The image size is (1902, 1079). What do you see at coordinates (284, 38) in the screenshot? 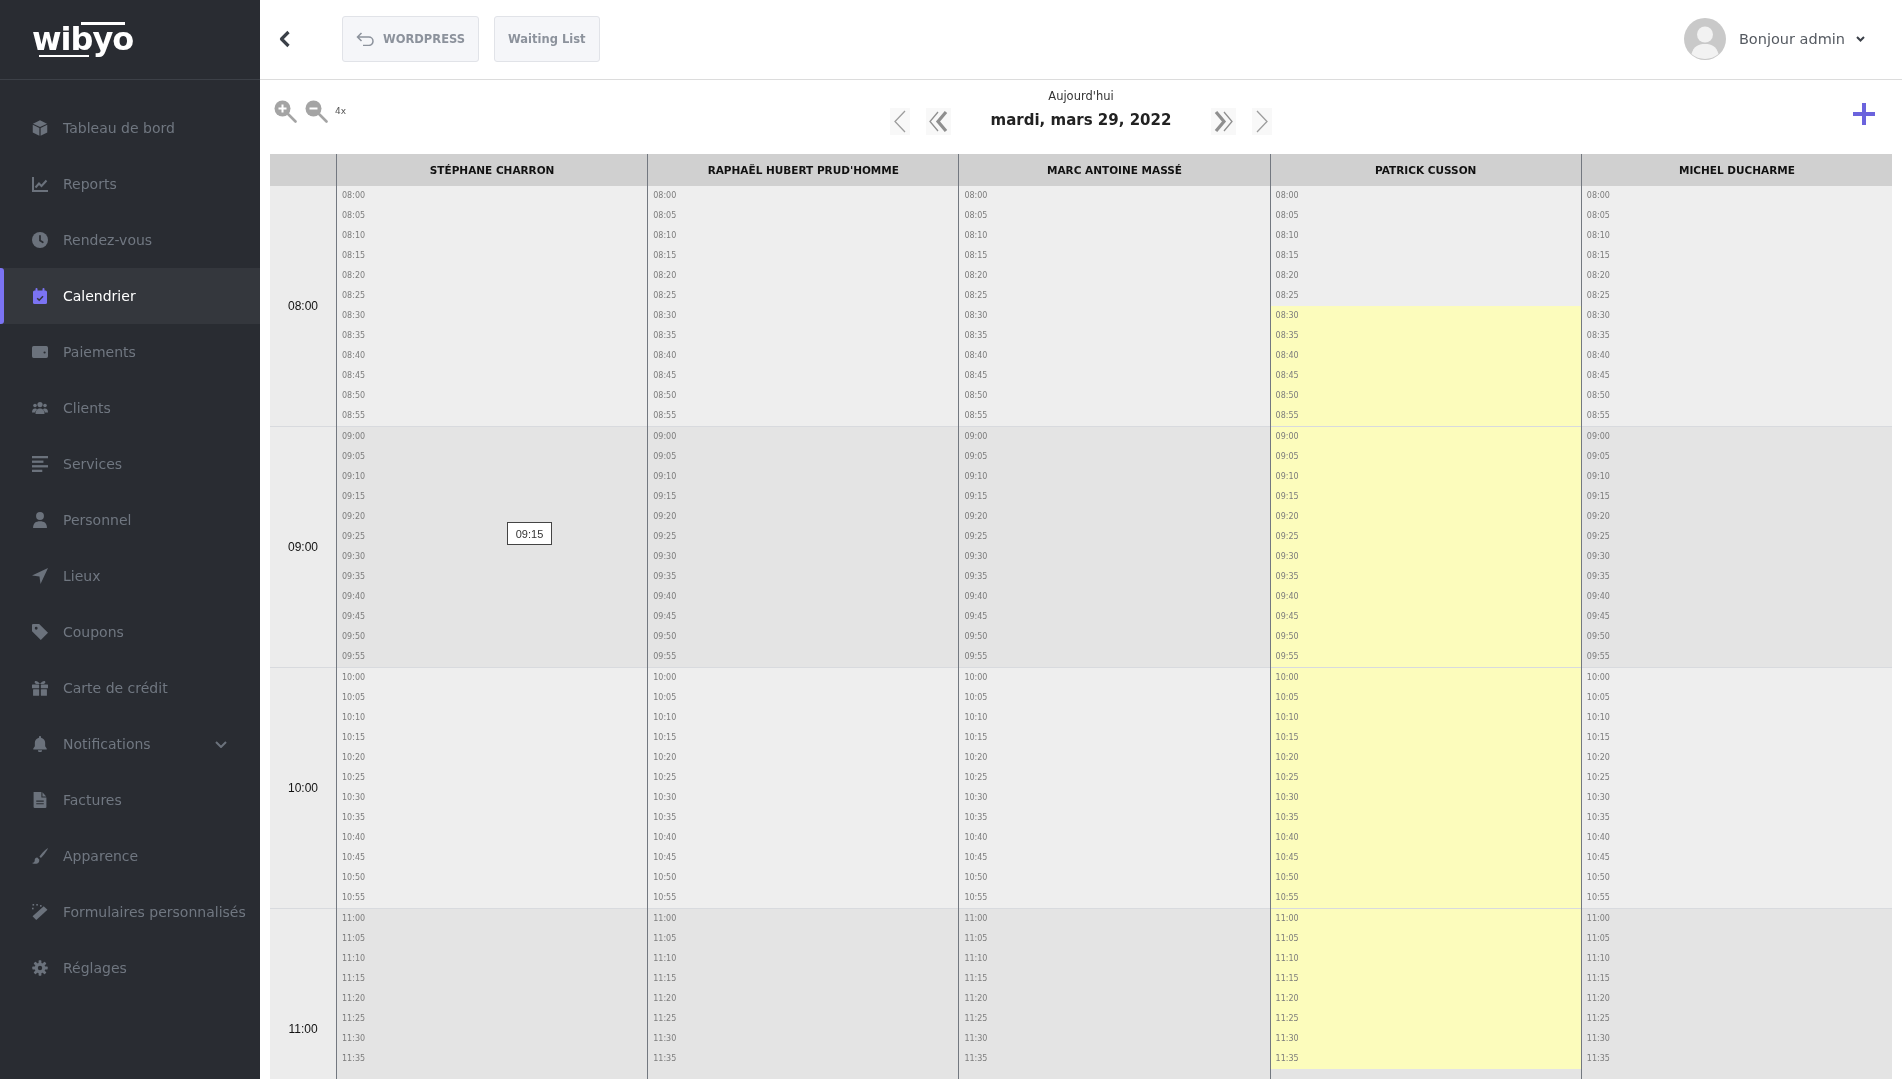
I see `back-icon` at bounding box center [284, 38].